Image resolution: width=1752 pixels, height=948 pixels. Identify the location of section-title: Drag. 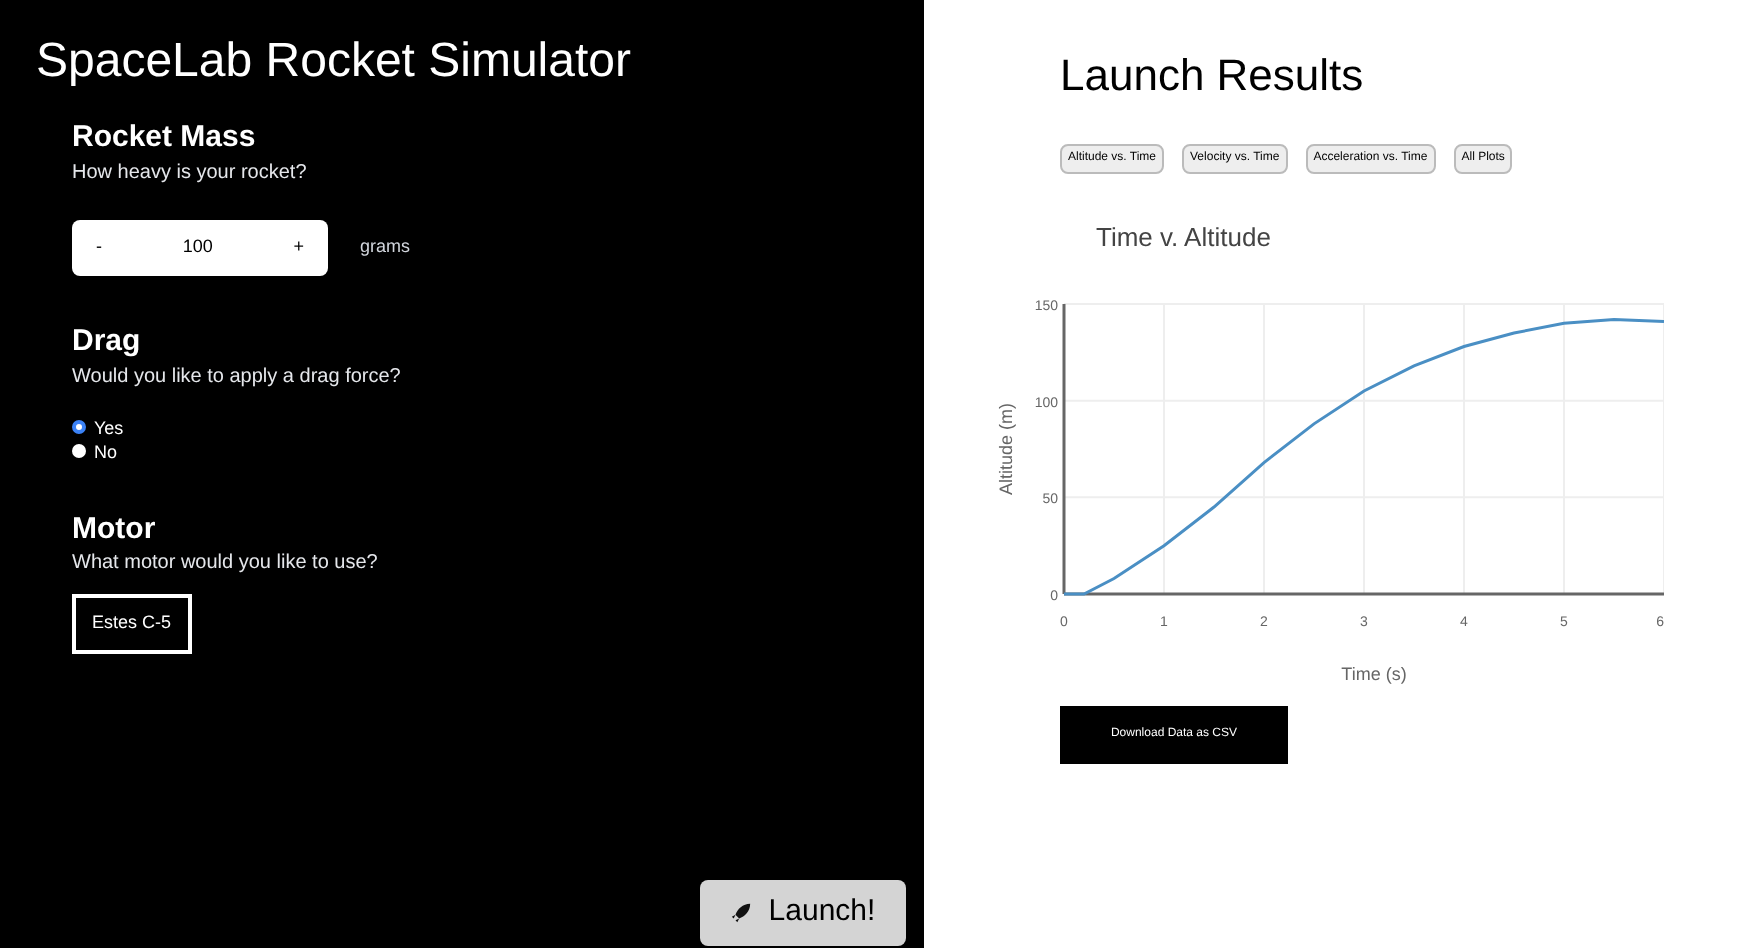
(107, 342).